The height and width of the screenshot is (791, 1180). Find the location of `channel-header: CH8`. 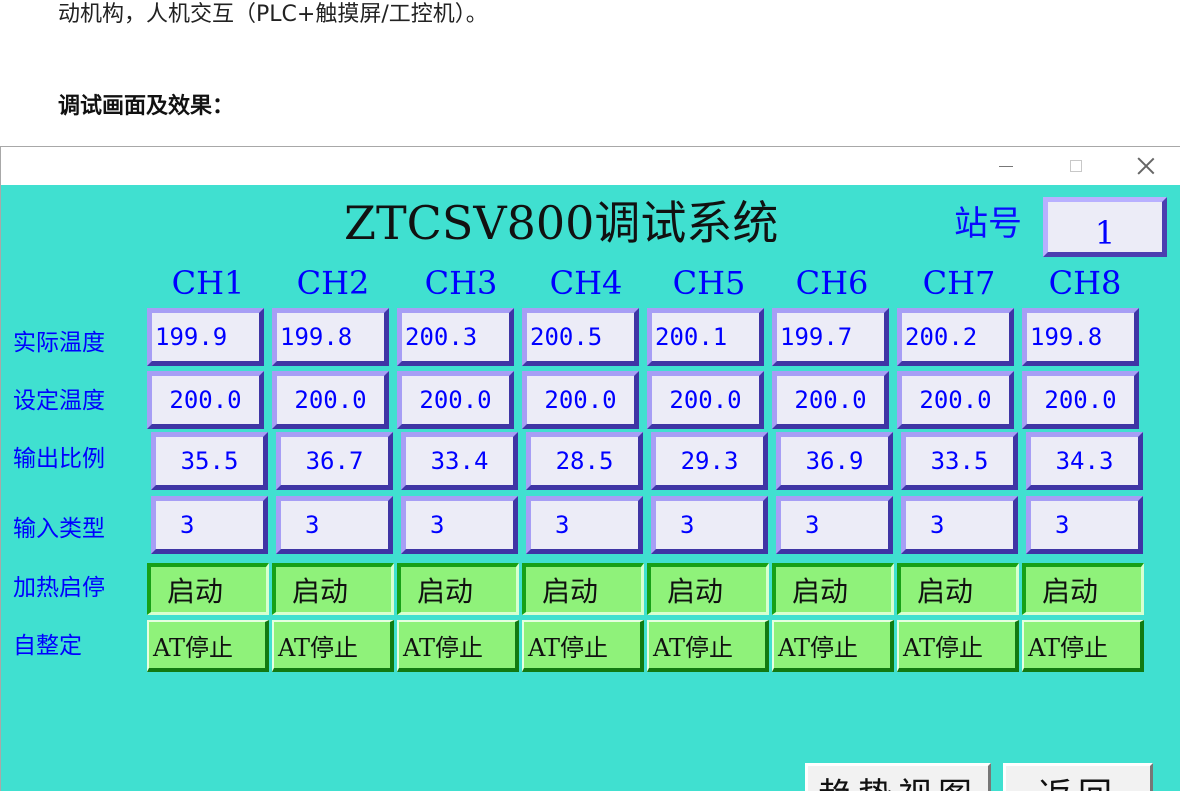

channel-header: CH8 is located at coordinates (1085, 283).